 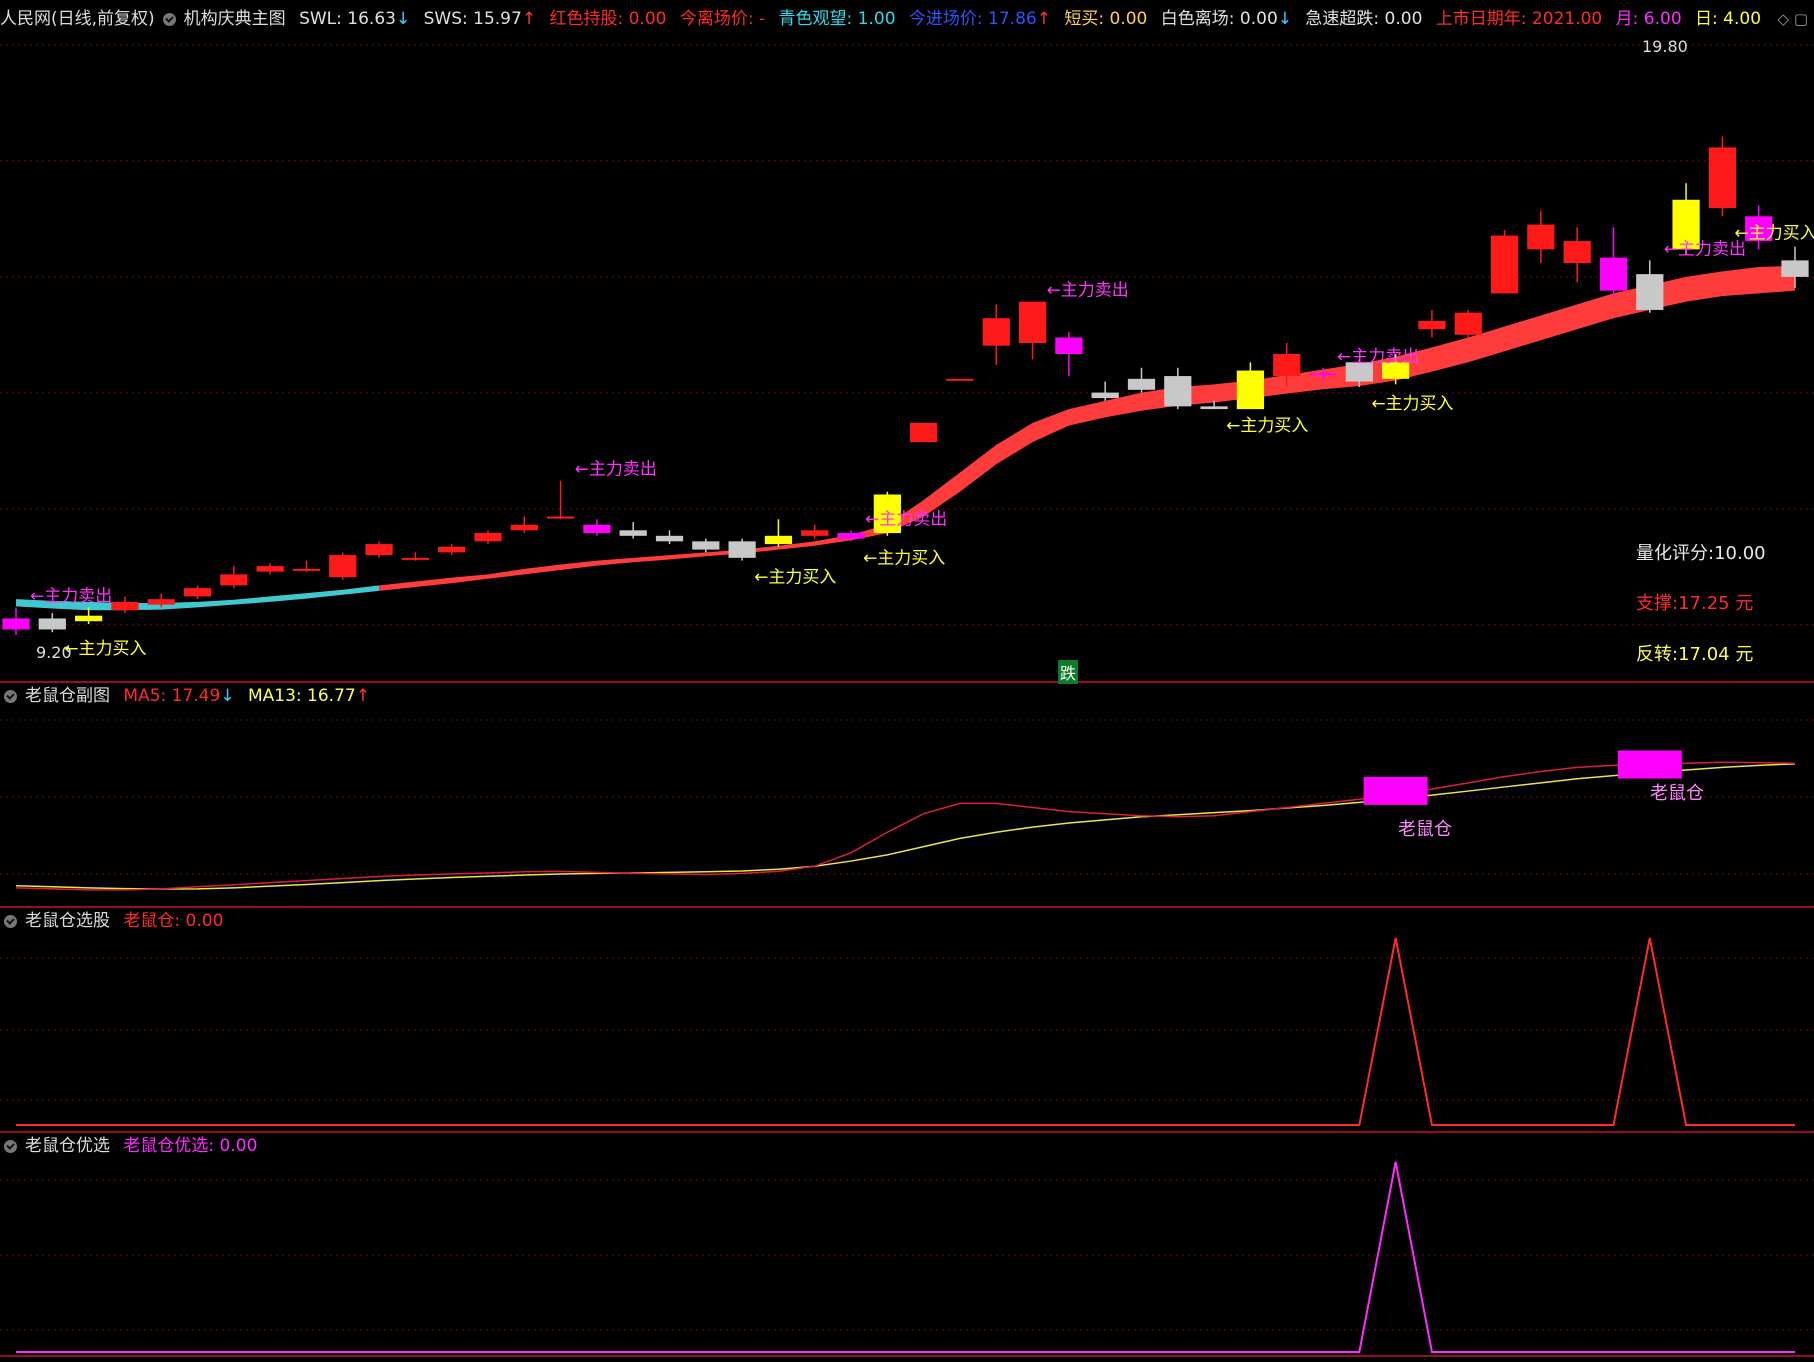 I want to click on ma5-value: MA5: 17.49, so click(x=172, y=696).